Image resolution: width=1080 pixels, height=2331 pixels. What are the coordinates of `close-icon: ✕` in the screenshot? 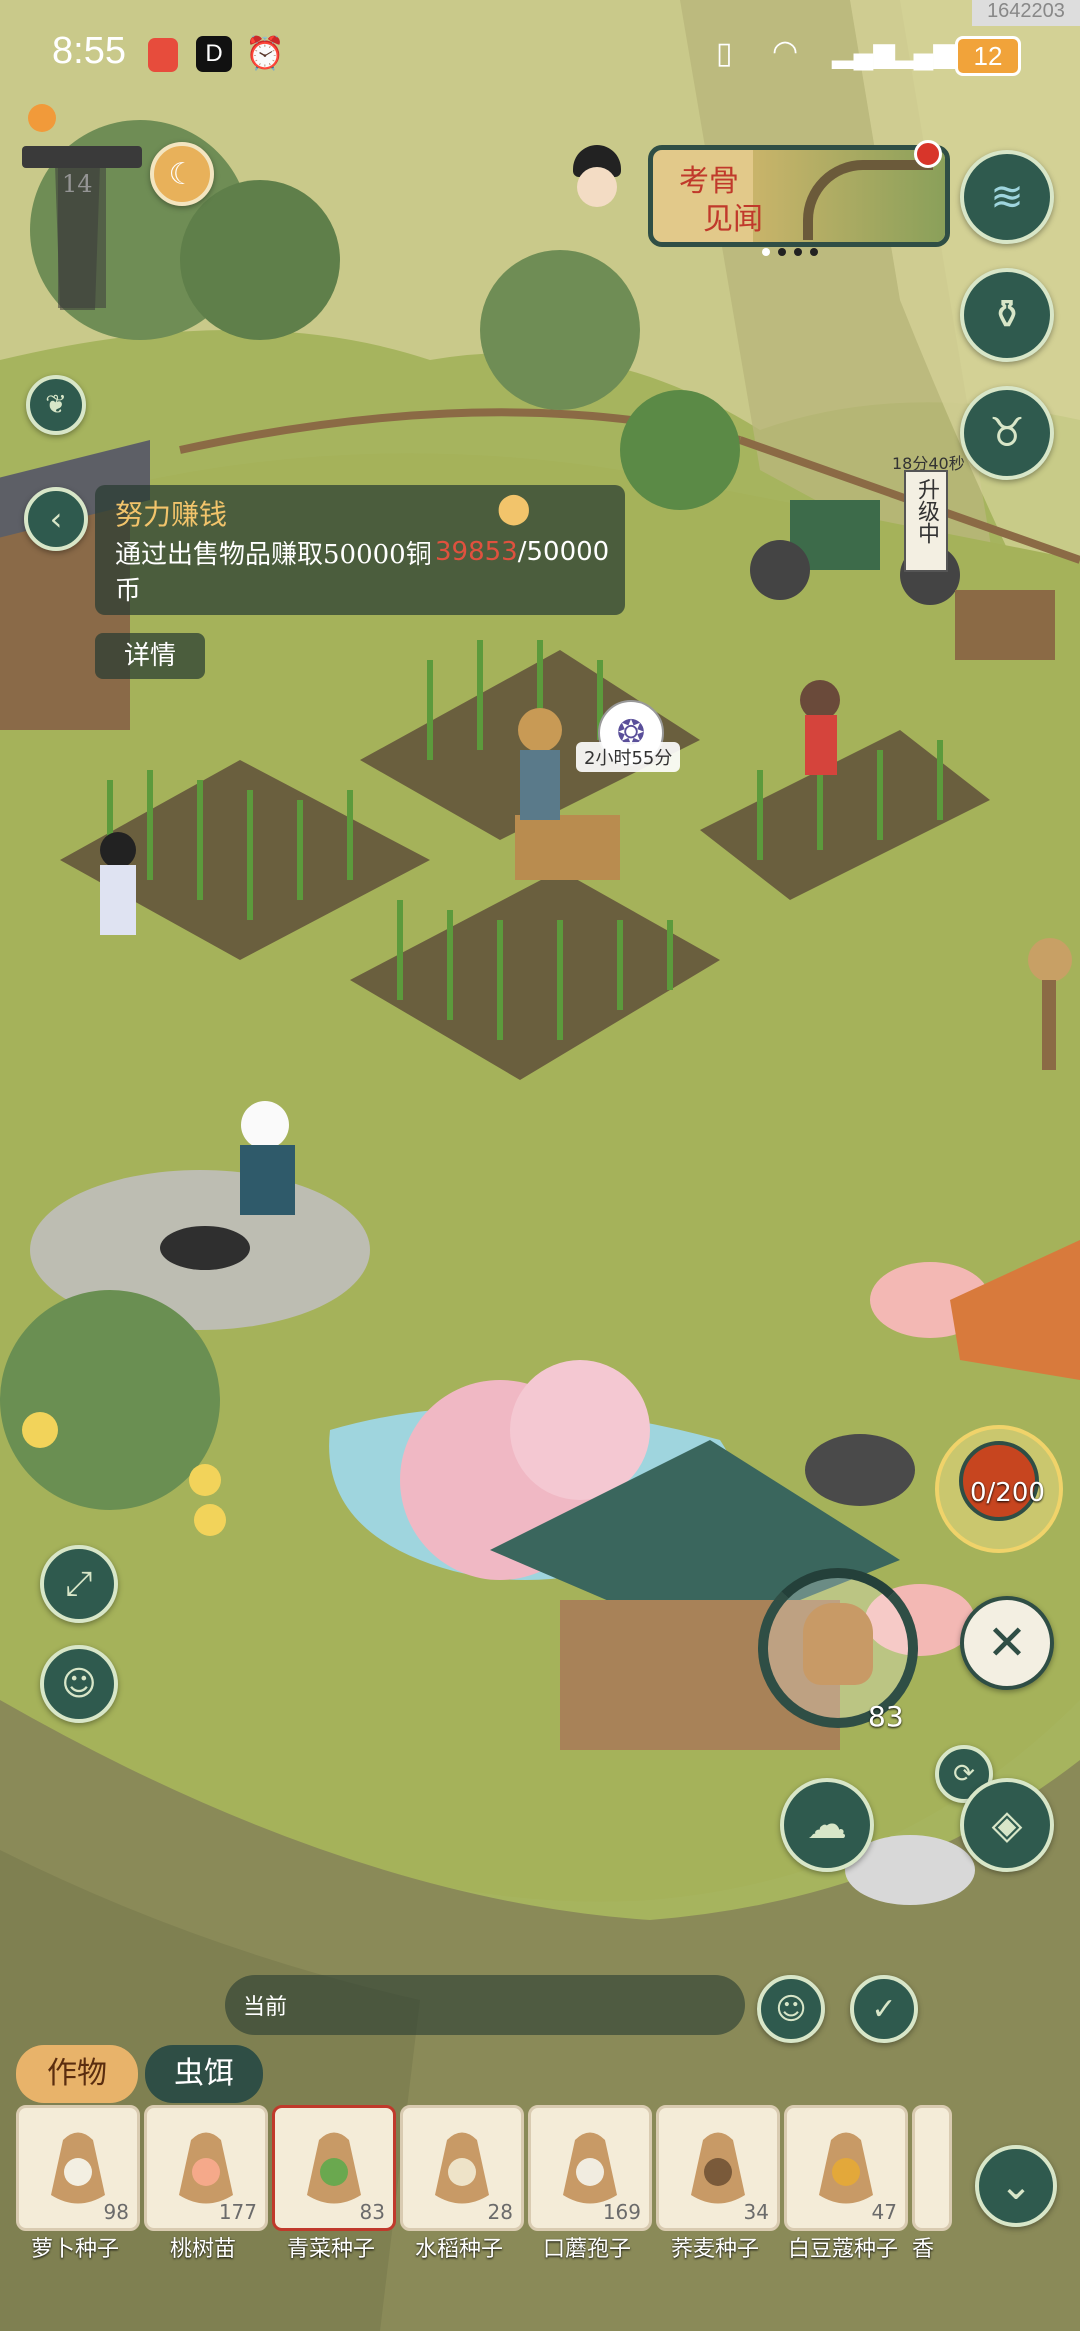 It's located at (1007, 1643).